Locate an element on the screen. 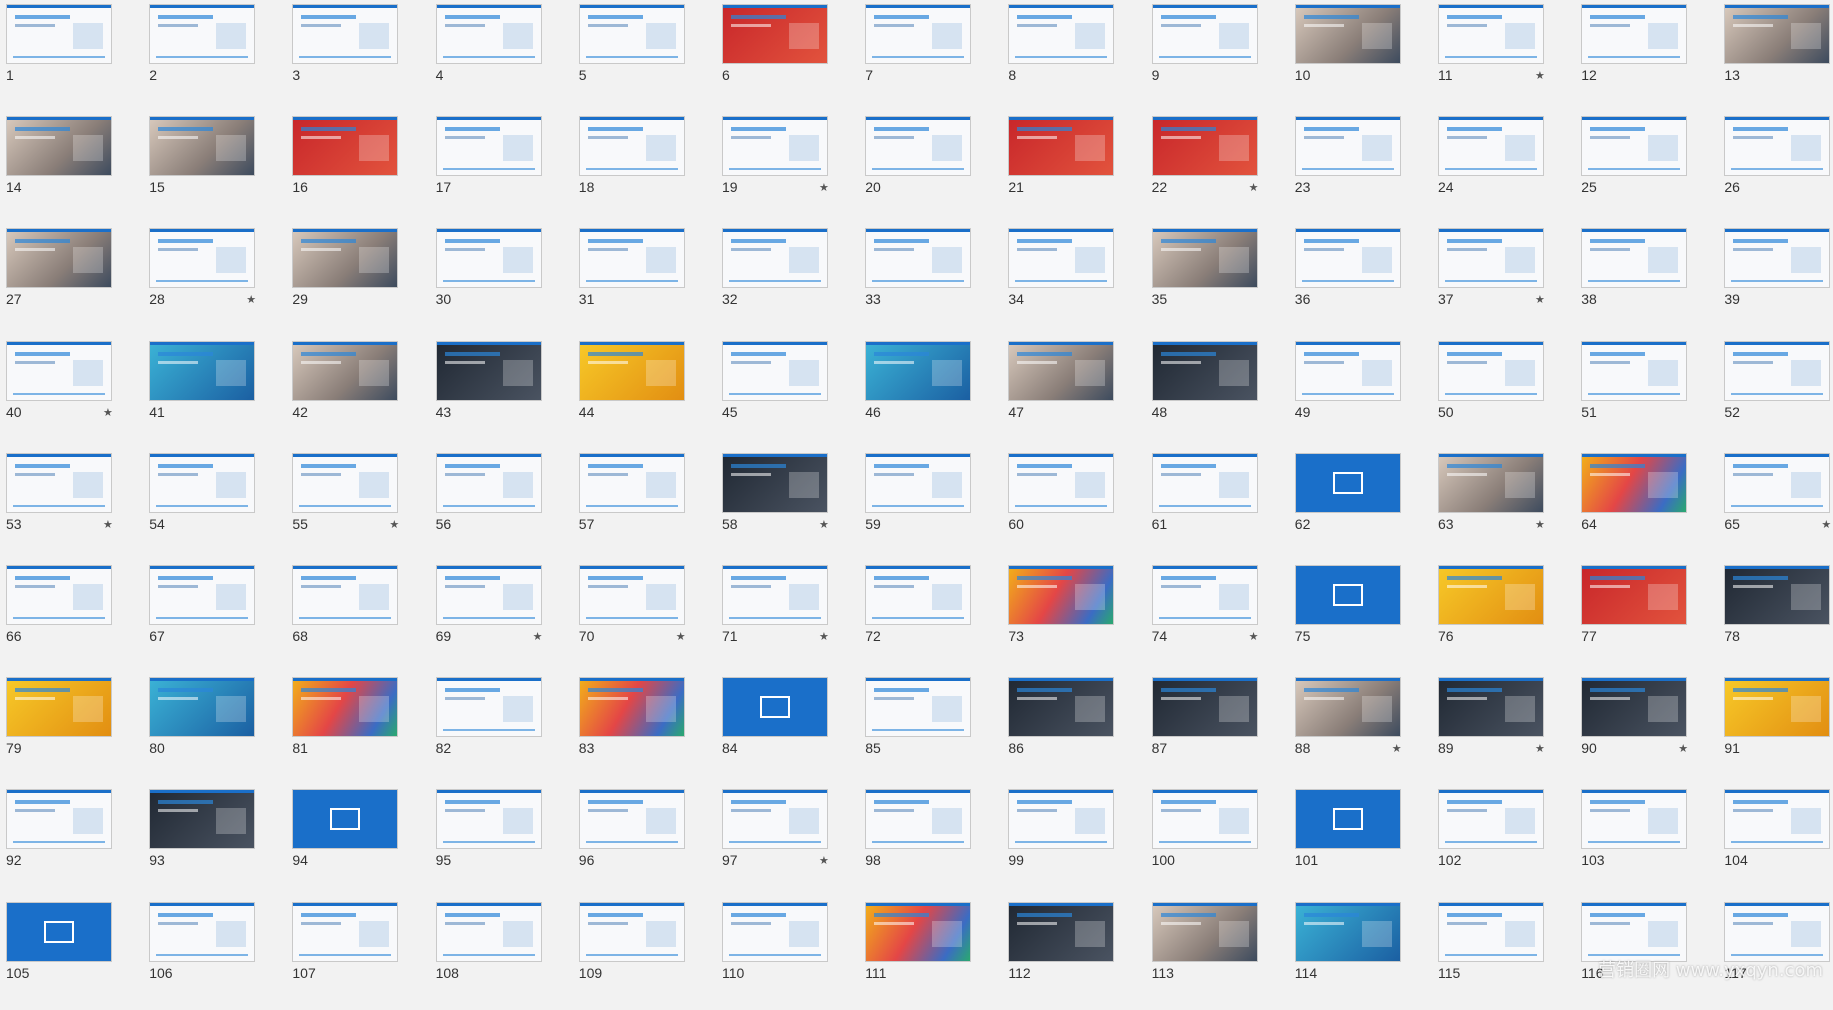  slide-cell: 112 is located at coordinates (1073, 954).